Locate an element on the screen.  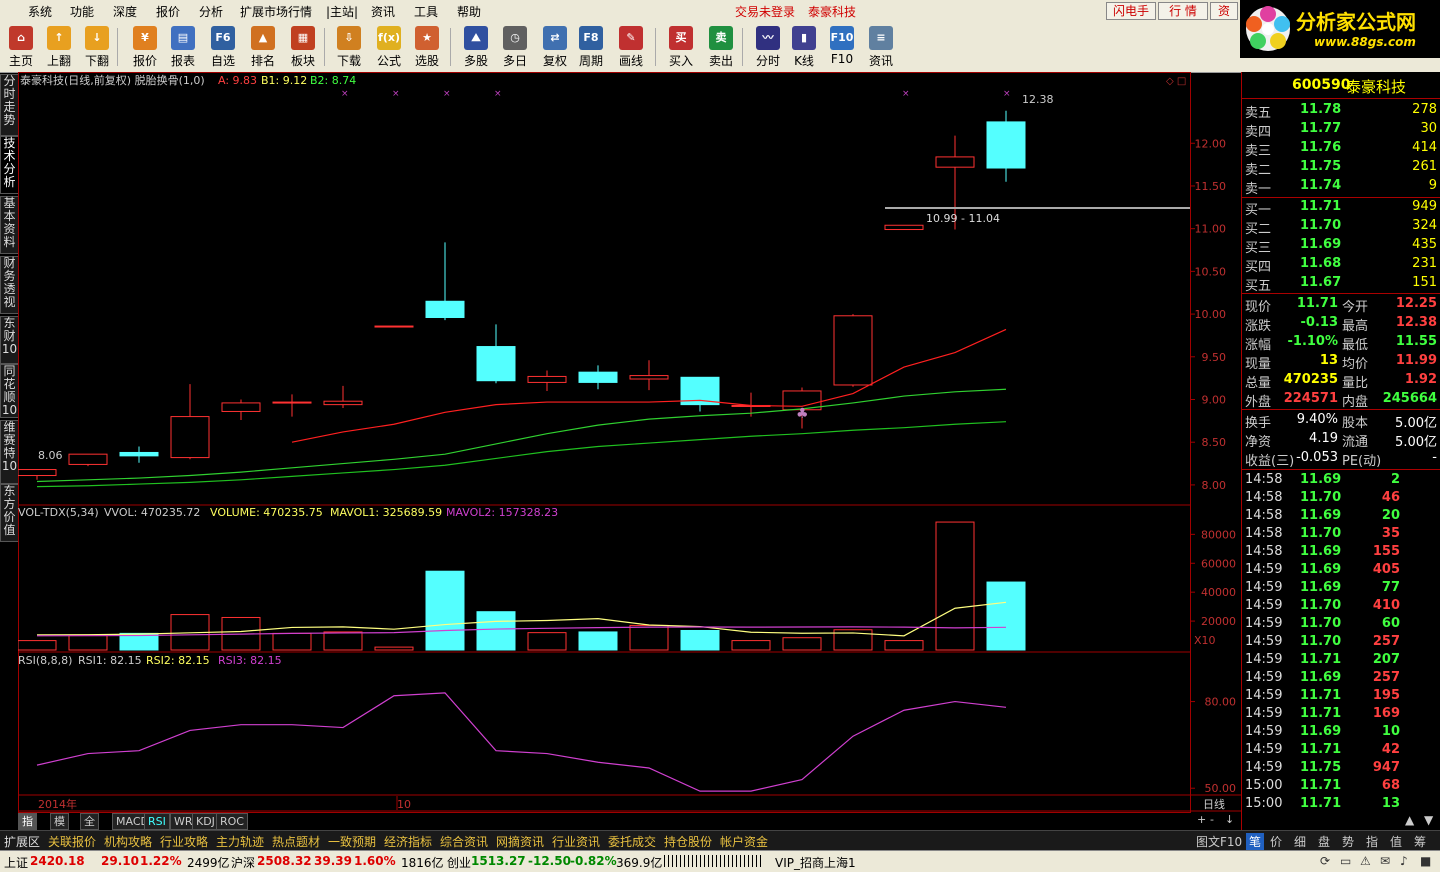
left-tab-0: 分时走势 is located at coordinates (9, 105).